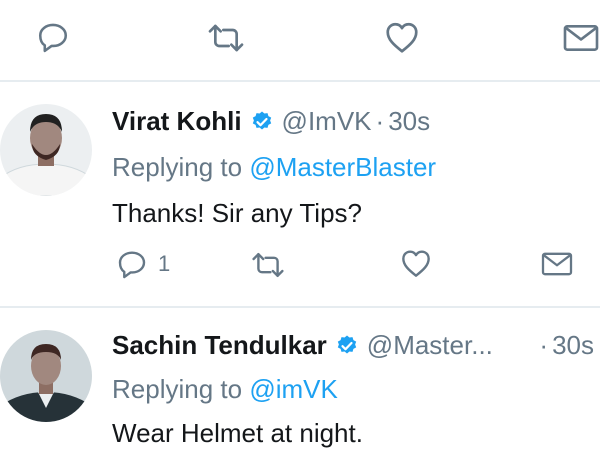 The image size is (600, 450). I want to click on replying-mention-link: @MasterBlaster, so click(342, 167).